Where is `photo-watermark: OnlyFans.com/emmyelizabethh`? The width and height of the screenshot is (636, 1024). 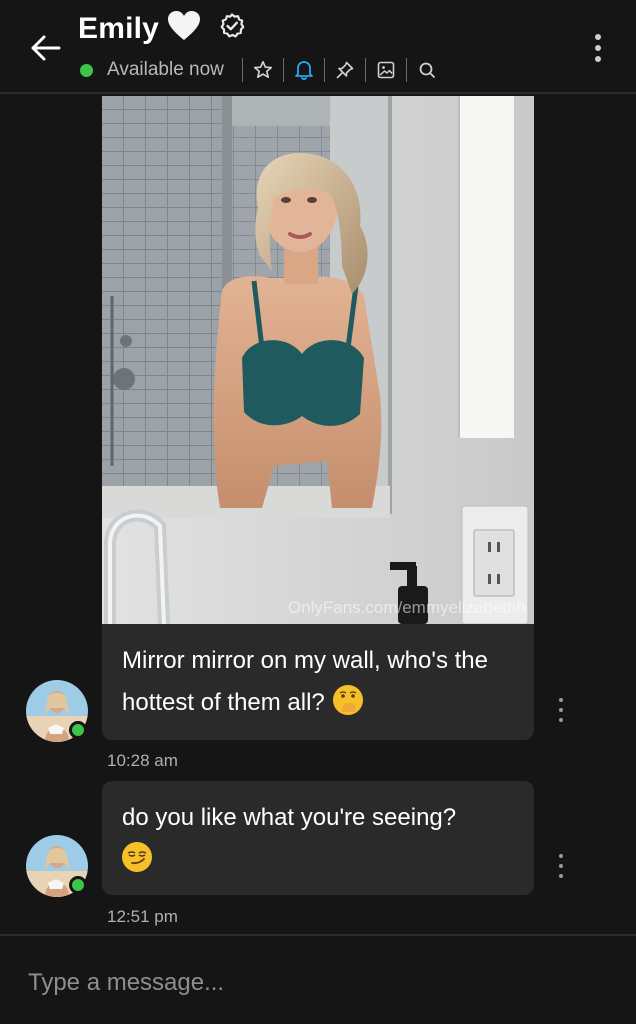
photo-watermark: OnlyFans.com/emmyelizabethh is located at coordinates (406, 607).